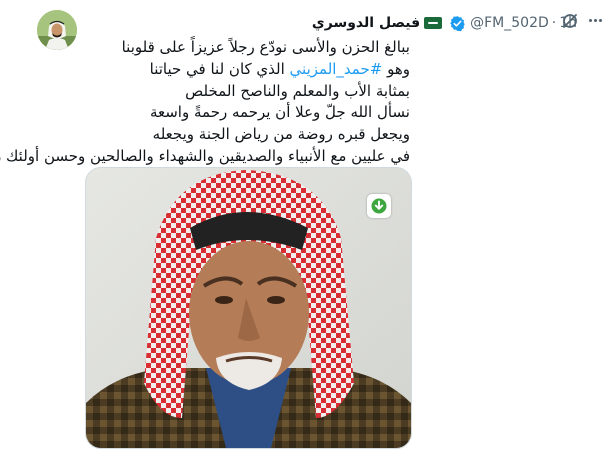 This screenshot has height=449, width=613. I want to click on avatar-photo-icon, so click(57, 30).